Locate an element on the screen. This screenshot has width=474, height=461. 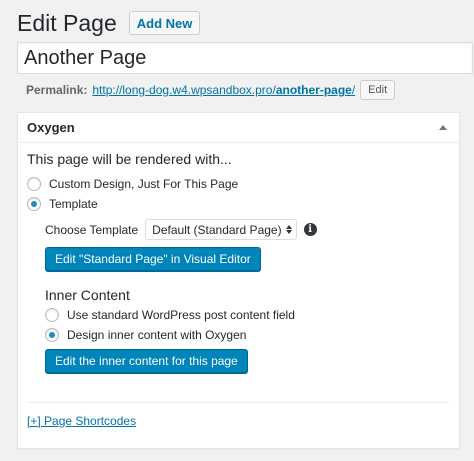
permalink-url-base: http://long-dog.w4.wpsandbox.pro/ is located at coordinates (184, 90).